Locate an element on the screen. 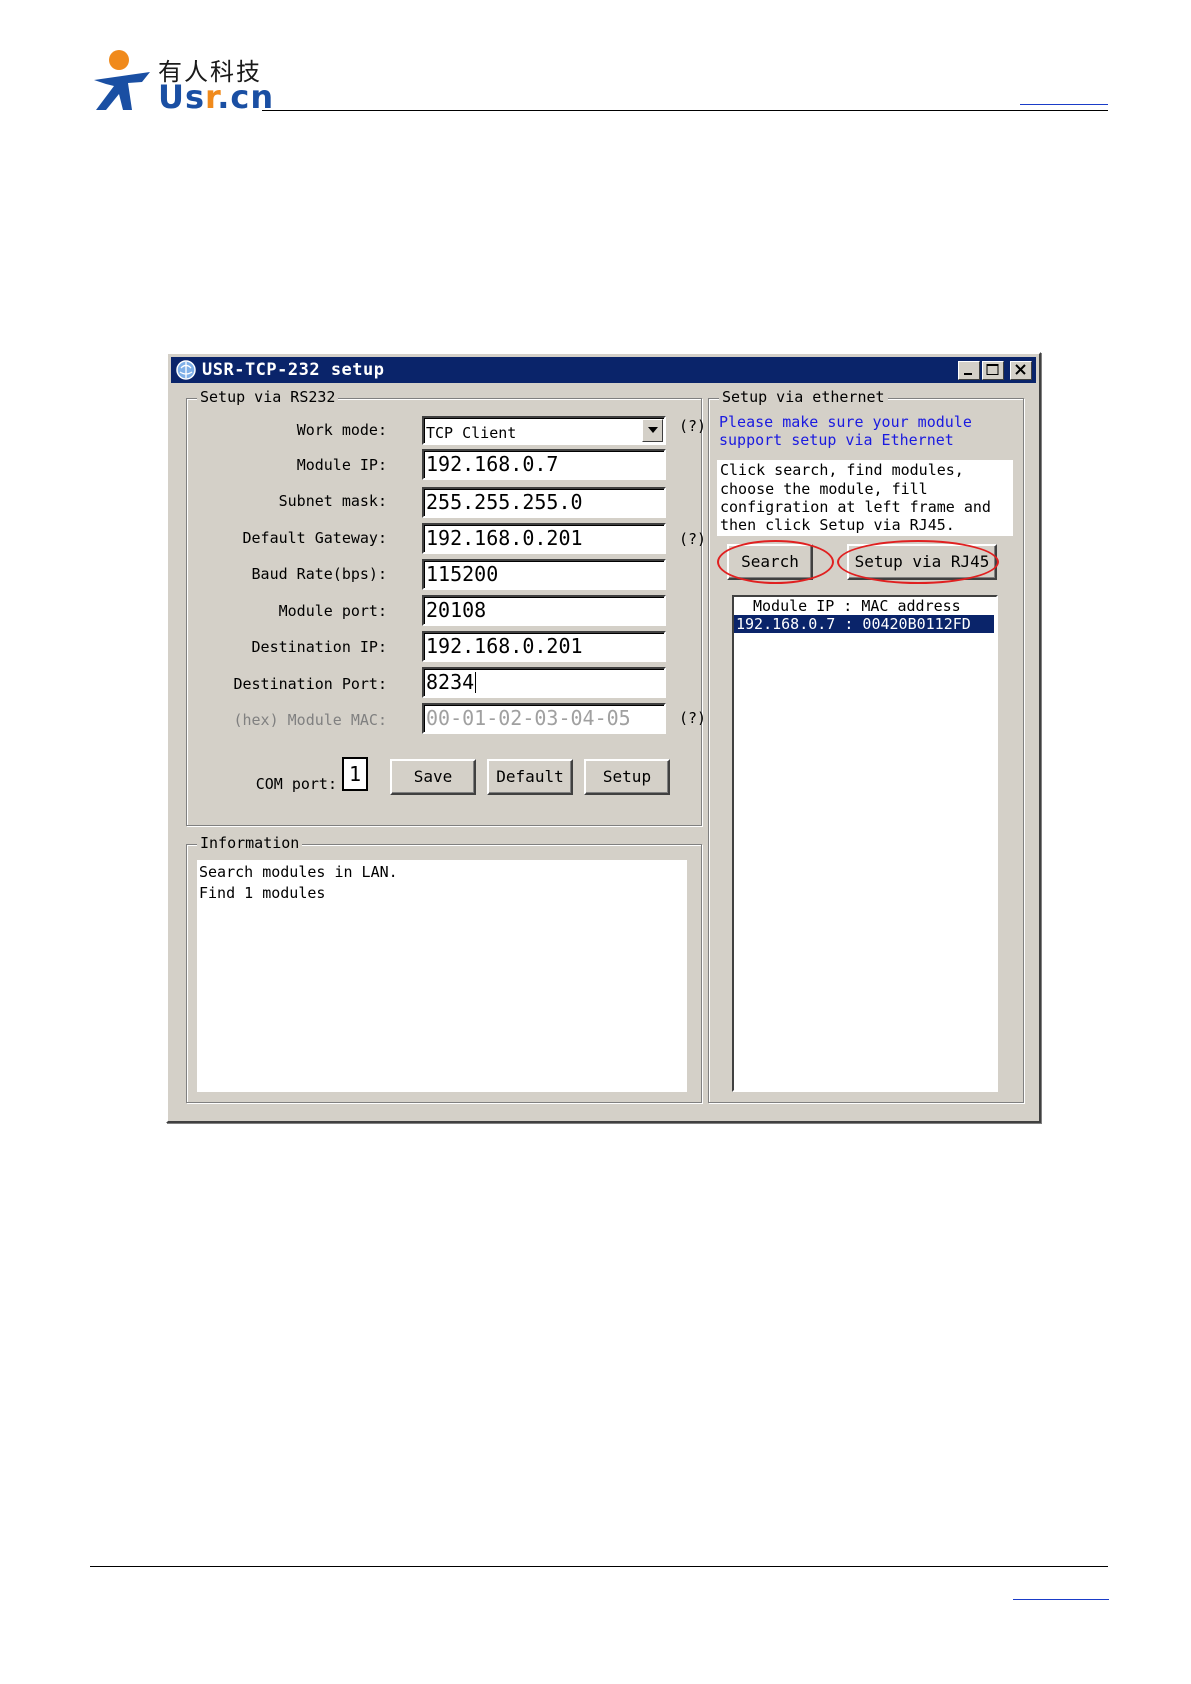 Image resolution: width=1191 pixels, height=1684 pixels. usr-logo-icon is located at coordinates (122, 80).